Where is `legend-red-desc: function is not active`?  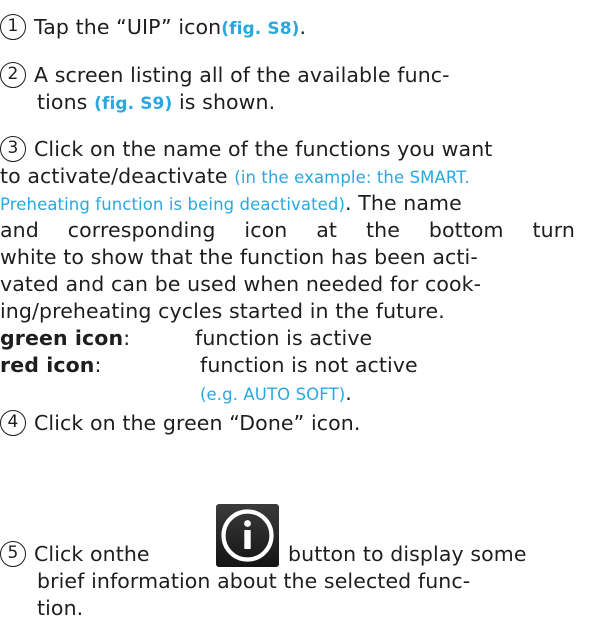
legend-red-desc: function is not active is located at coordinates (309, 365).